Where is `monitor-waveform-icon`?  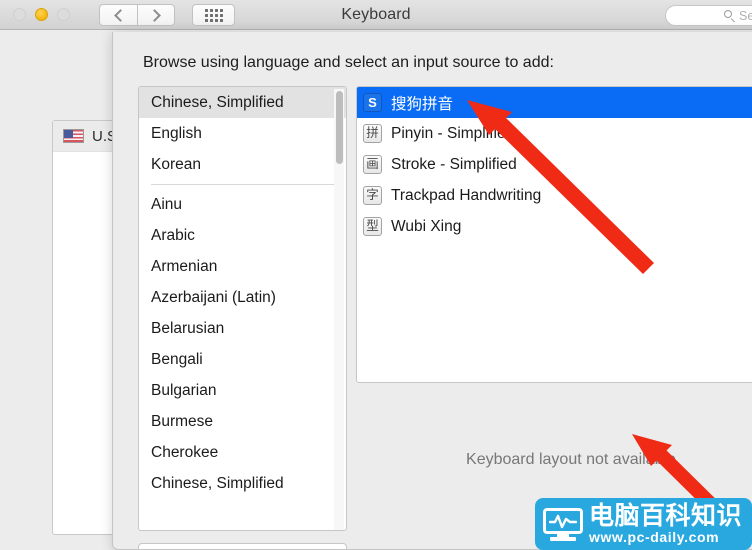 monitor-waveform-icon is located at coordinates (563, 524).